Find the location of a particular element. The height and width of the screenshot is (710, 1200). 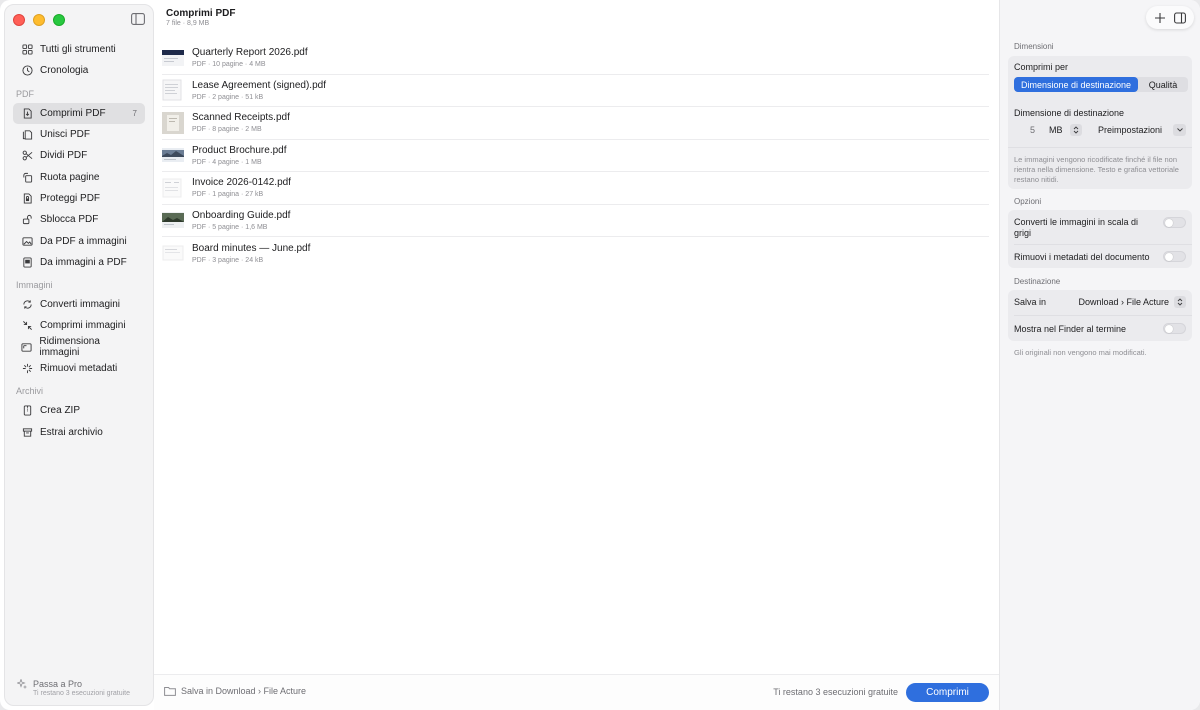

sidebar-item-remove-metadata: Rimuovi metadati is located at coordinates (79, 368).